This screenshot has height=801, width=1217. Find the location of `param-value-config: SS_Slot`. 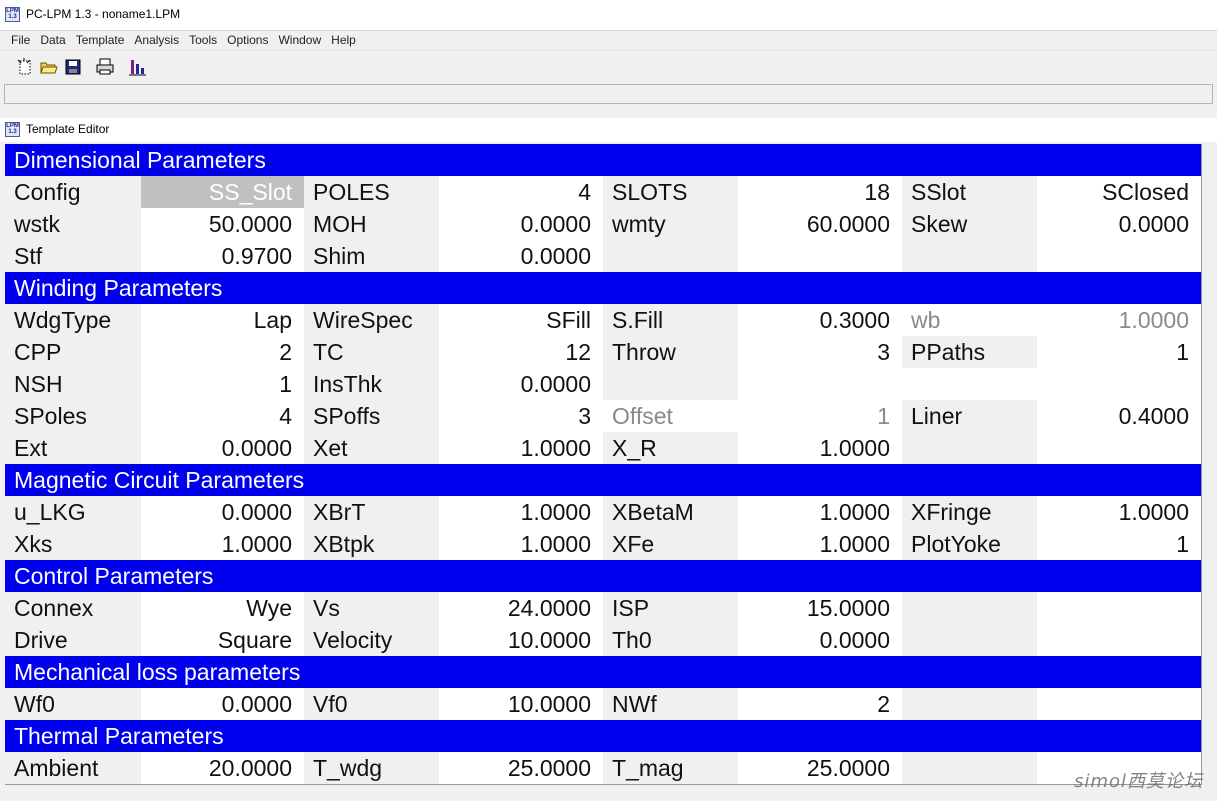

param-value-config: SS_Slot is located at coordinates (222, 192).